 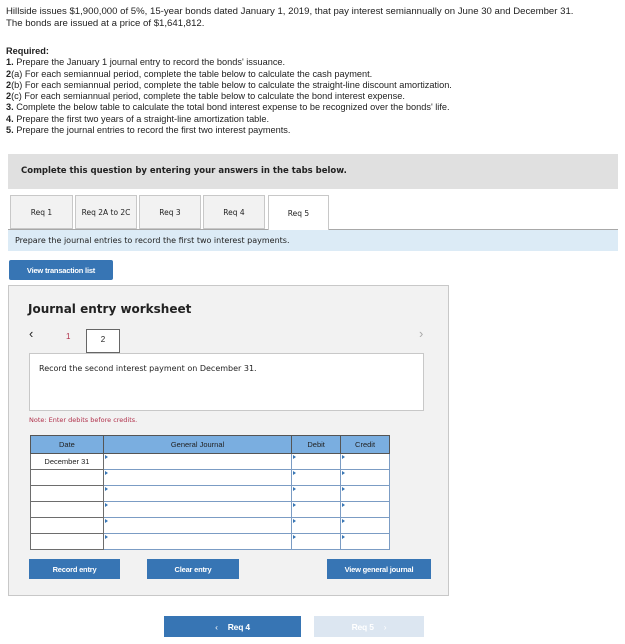 What do you see at coordinates (41, 212) in the screenshot?
I see `tab-req-1: Req 1` at bounding box center [41, 212].